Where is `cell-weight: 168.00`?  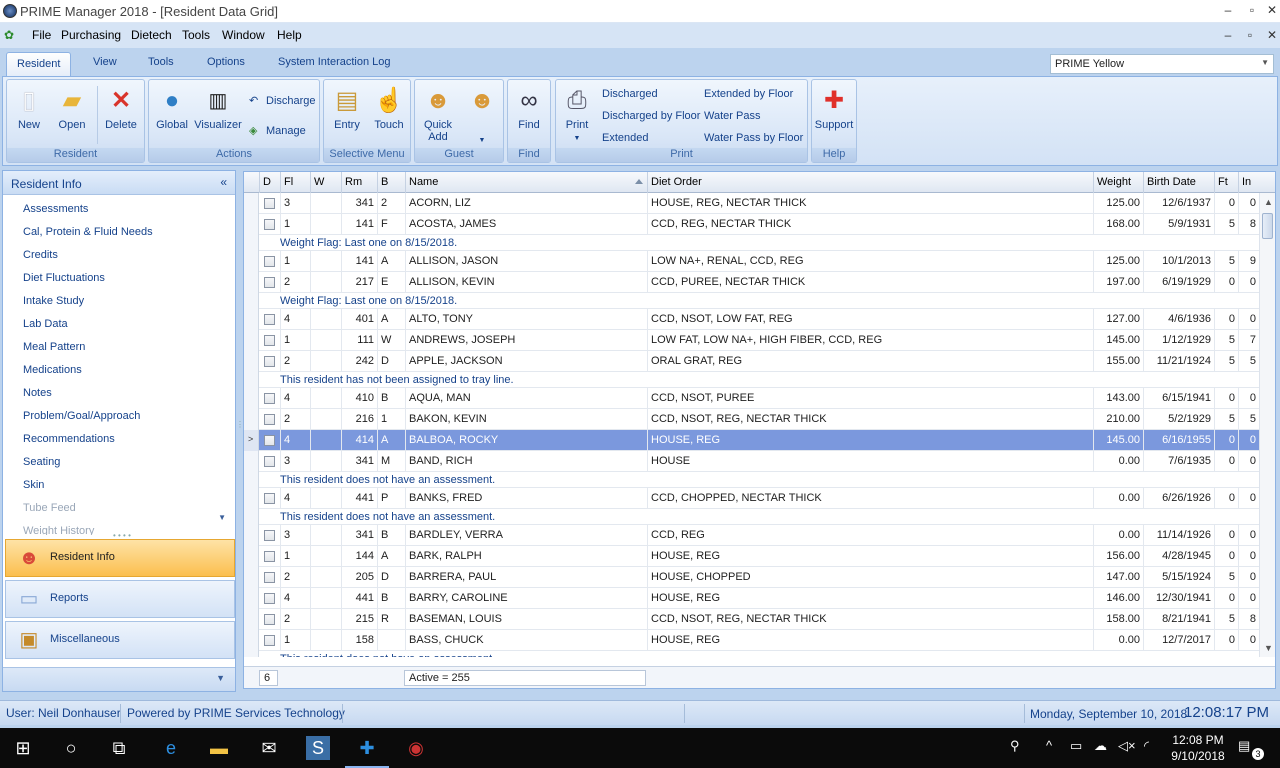 cell-weight: 168.00 is located at coordinates (1118, 224).